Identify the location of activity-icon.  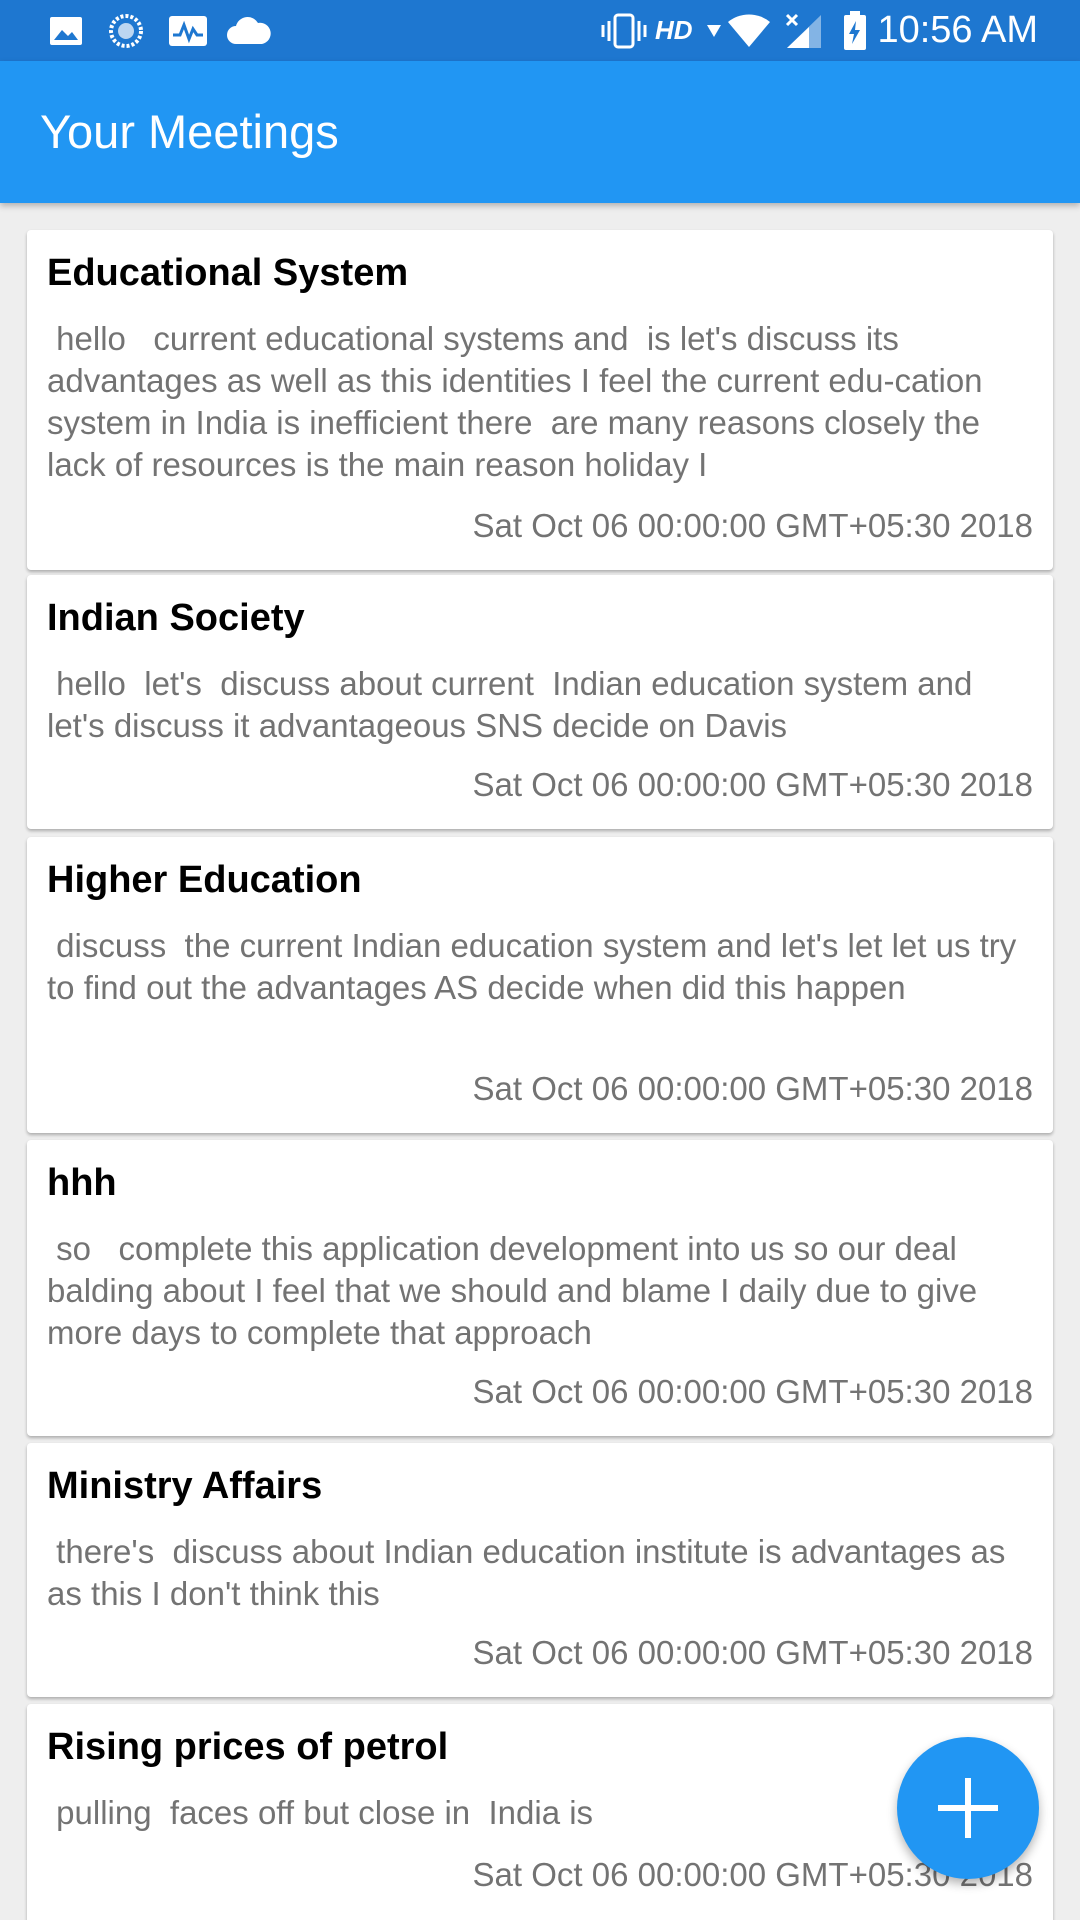
(188, 30).